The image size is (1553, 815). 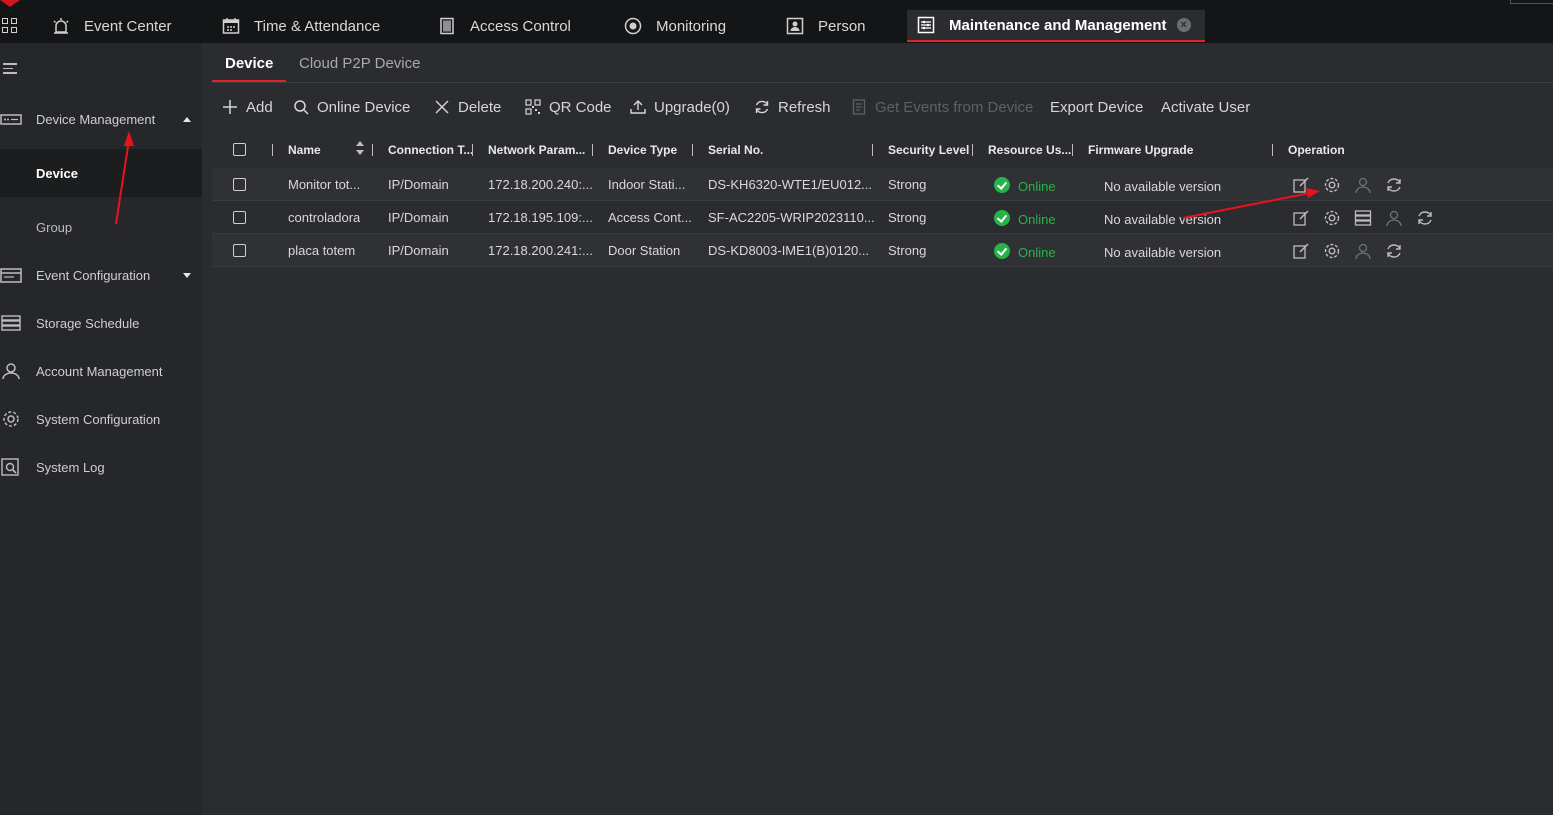 What do you see at coordinates (642, 150) in the screenshot?
I see `header-device-type: Device Type` at bounding box center [642, 150].